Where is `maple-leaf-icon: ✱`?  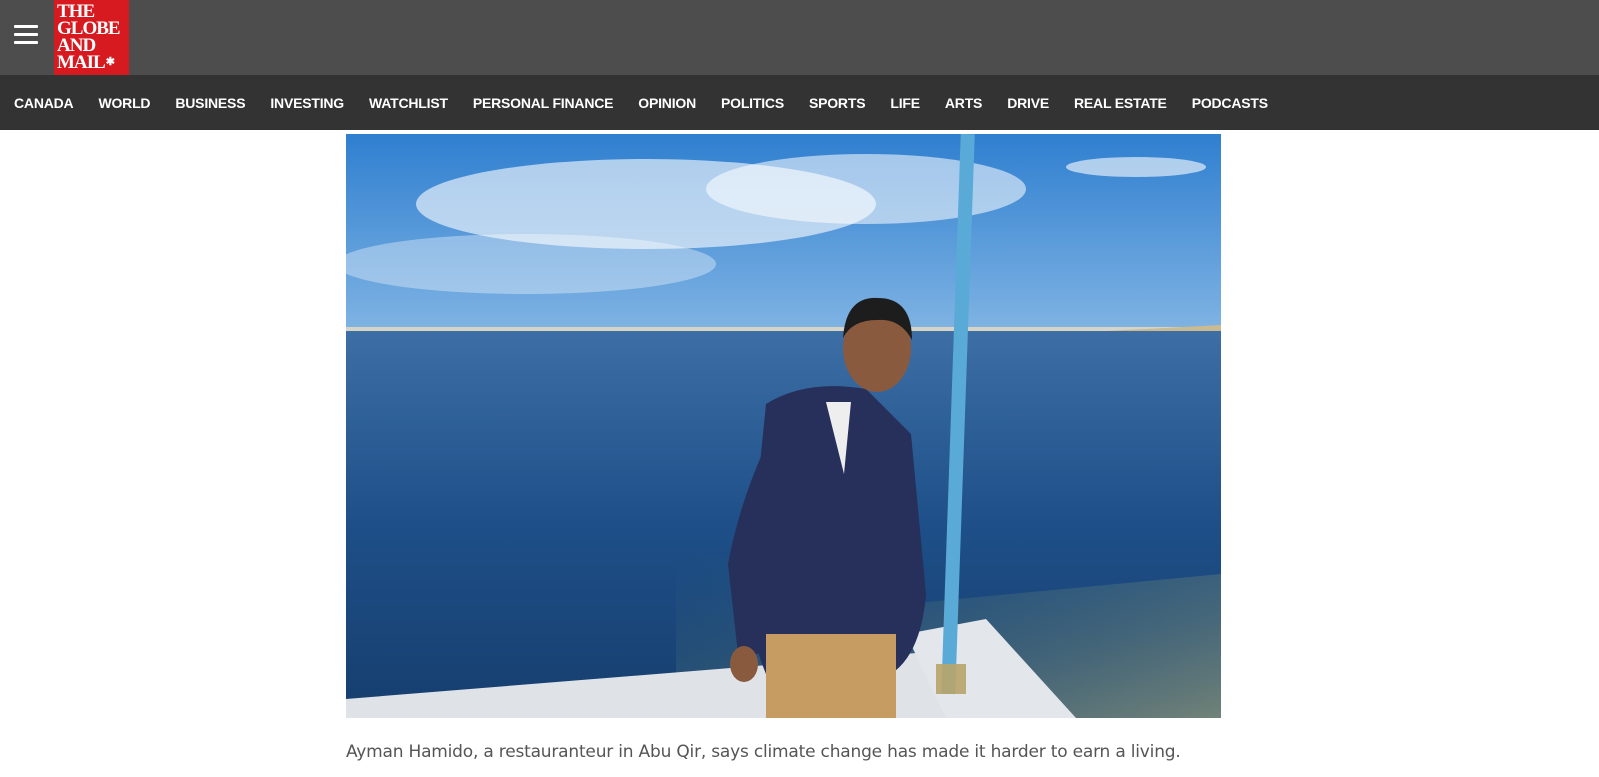 maple-leaf-icon: ✱ is located at coordinates (110, 62).